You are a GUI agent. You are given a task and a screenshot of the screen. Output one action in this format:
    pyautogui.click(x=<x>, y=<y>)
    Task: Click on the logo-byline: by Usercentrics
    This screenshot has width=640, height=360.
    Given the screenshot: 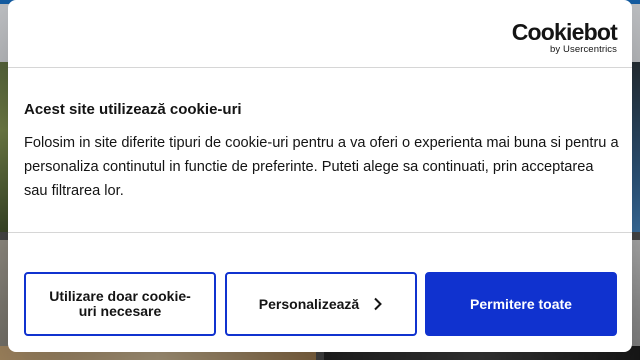 What is the action you would take?
    pyautogui.click(x=583, y=49)
    